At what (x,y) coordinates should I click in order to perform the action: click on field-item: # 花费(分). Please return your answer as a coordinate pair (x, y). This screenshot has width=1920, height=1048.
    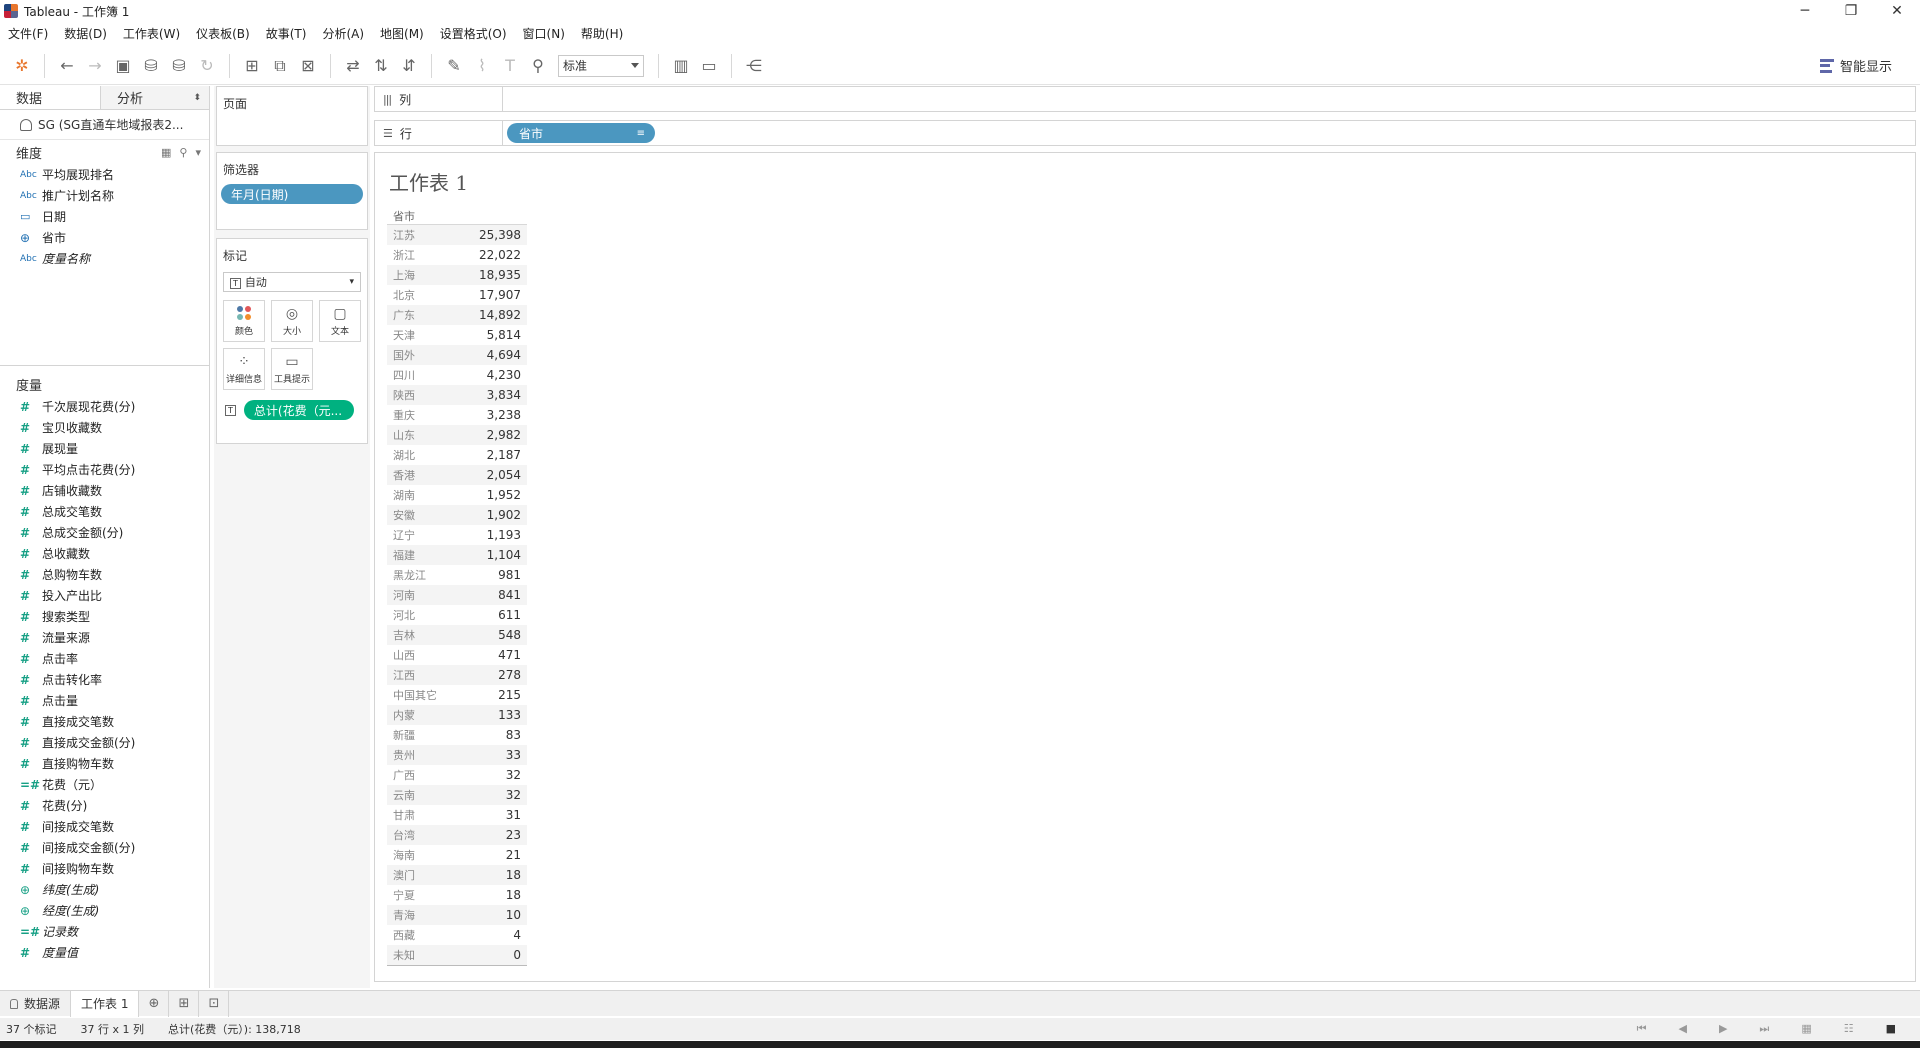
    Looking at the image, I should click on (104, 805).